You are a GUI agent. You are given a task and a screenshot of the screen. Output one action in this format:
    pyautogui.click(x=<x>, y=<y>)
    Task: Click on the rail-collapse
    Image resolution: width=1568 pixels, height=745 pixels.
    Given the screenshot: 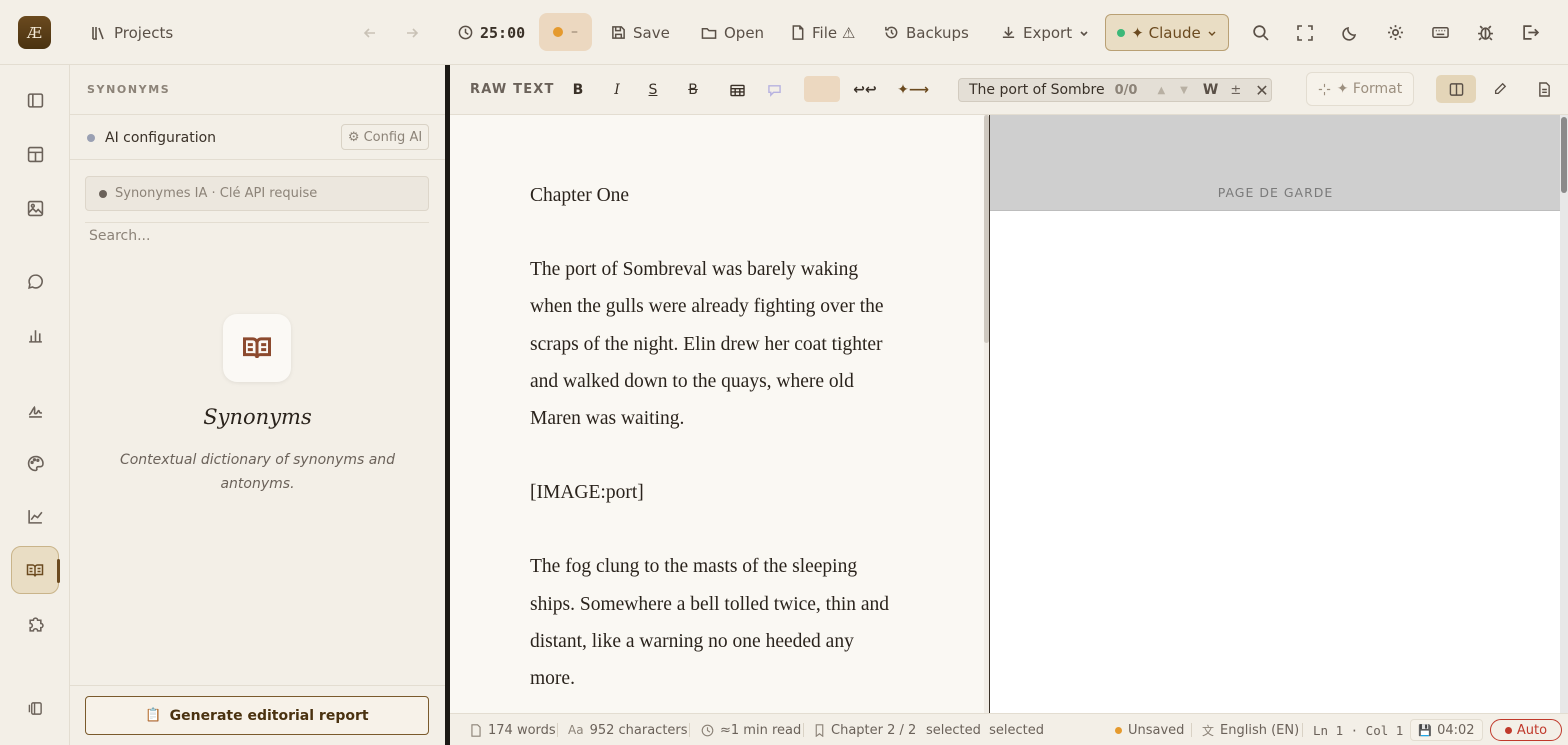 What is the action you would take?
    pyautogui.click(x=35, y=708)
    